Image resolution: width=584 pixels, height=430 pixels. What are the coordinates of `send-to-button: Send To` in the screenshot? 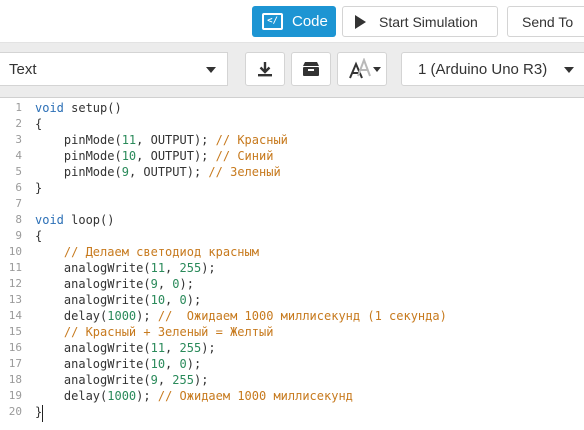 It's located at (545, 21).